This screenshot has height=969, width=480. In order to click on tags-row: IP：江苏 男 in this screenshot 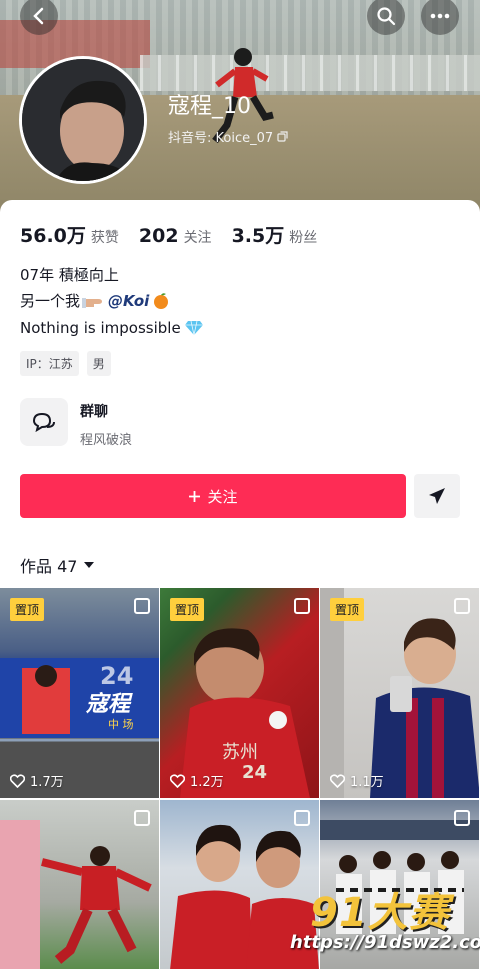, I will do `click(65, 363)`.